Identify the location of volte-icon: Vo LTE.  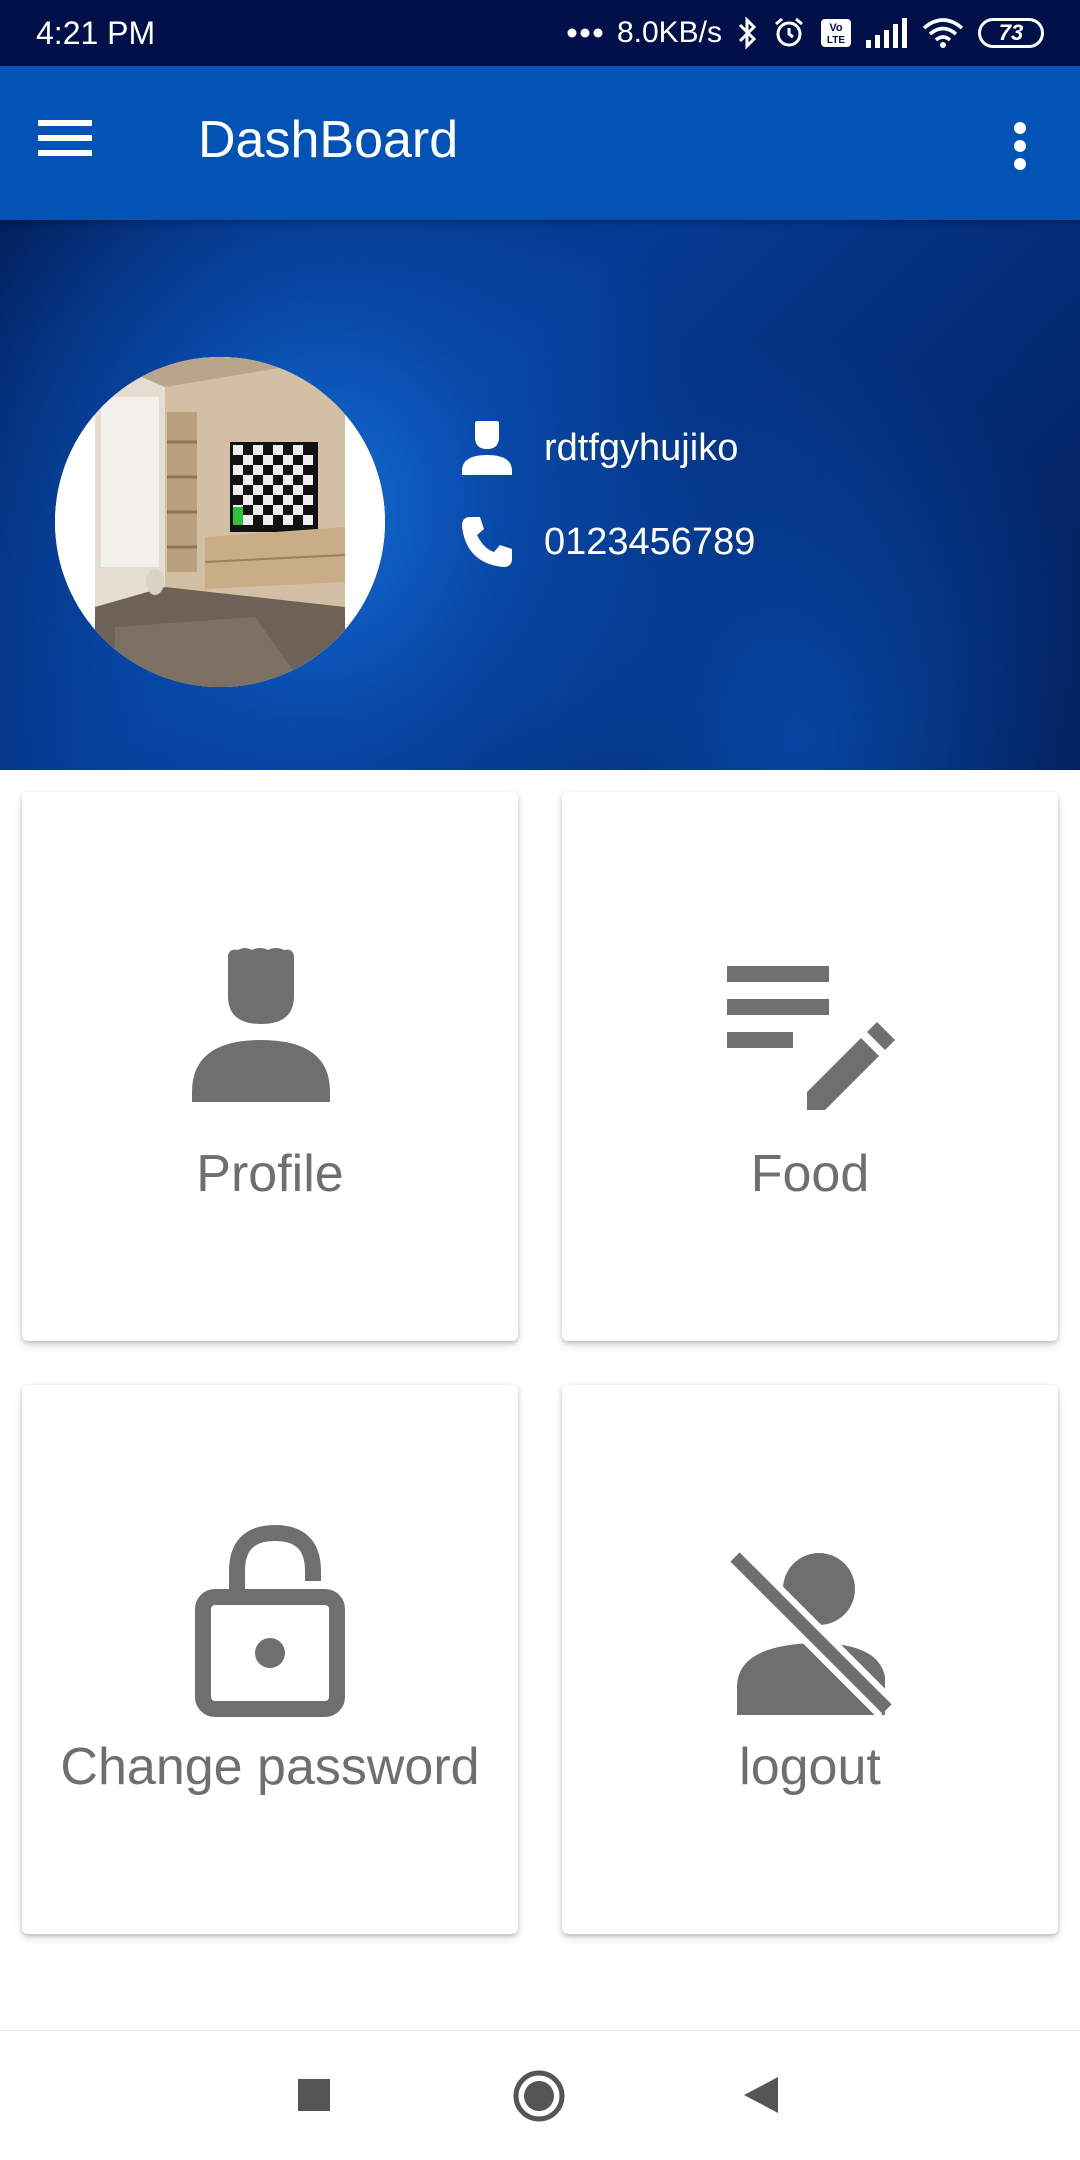
(836, 33).